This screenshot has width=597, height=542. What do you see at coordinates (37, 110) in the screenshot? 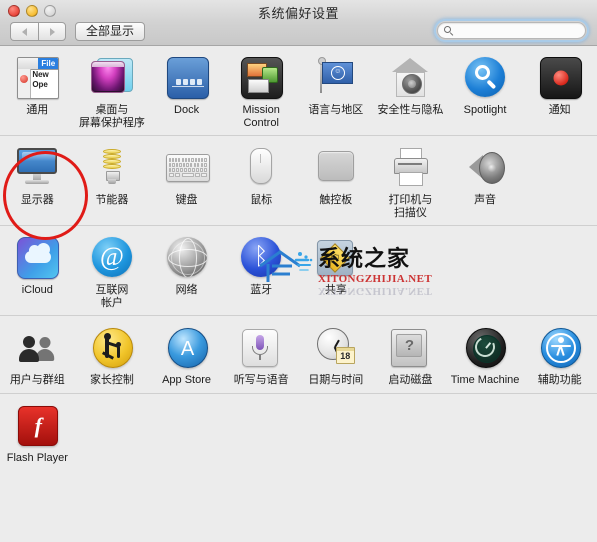
I see `pref-label: 通用` at bounding box center [37, 110].